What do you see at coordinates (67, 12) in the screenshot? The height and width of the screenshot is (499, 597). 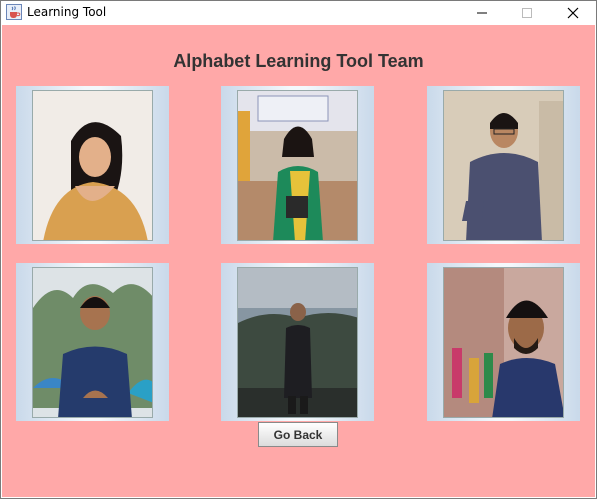 I see `window-title: Learning Tool` at bounding box center [67, 12].